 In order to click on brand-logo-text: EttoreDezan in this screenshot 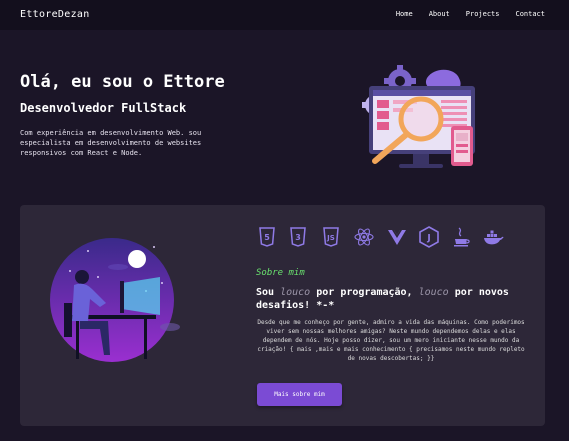, I will do `click(55, 14)`.